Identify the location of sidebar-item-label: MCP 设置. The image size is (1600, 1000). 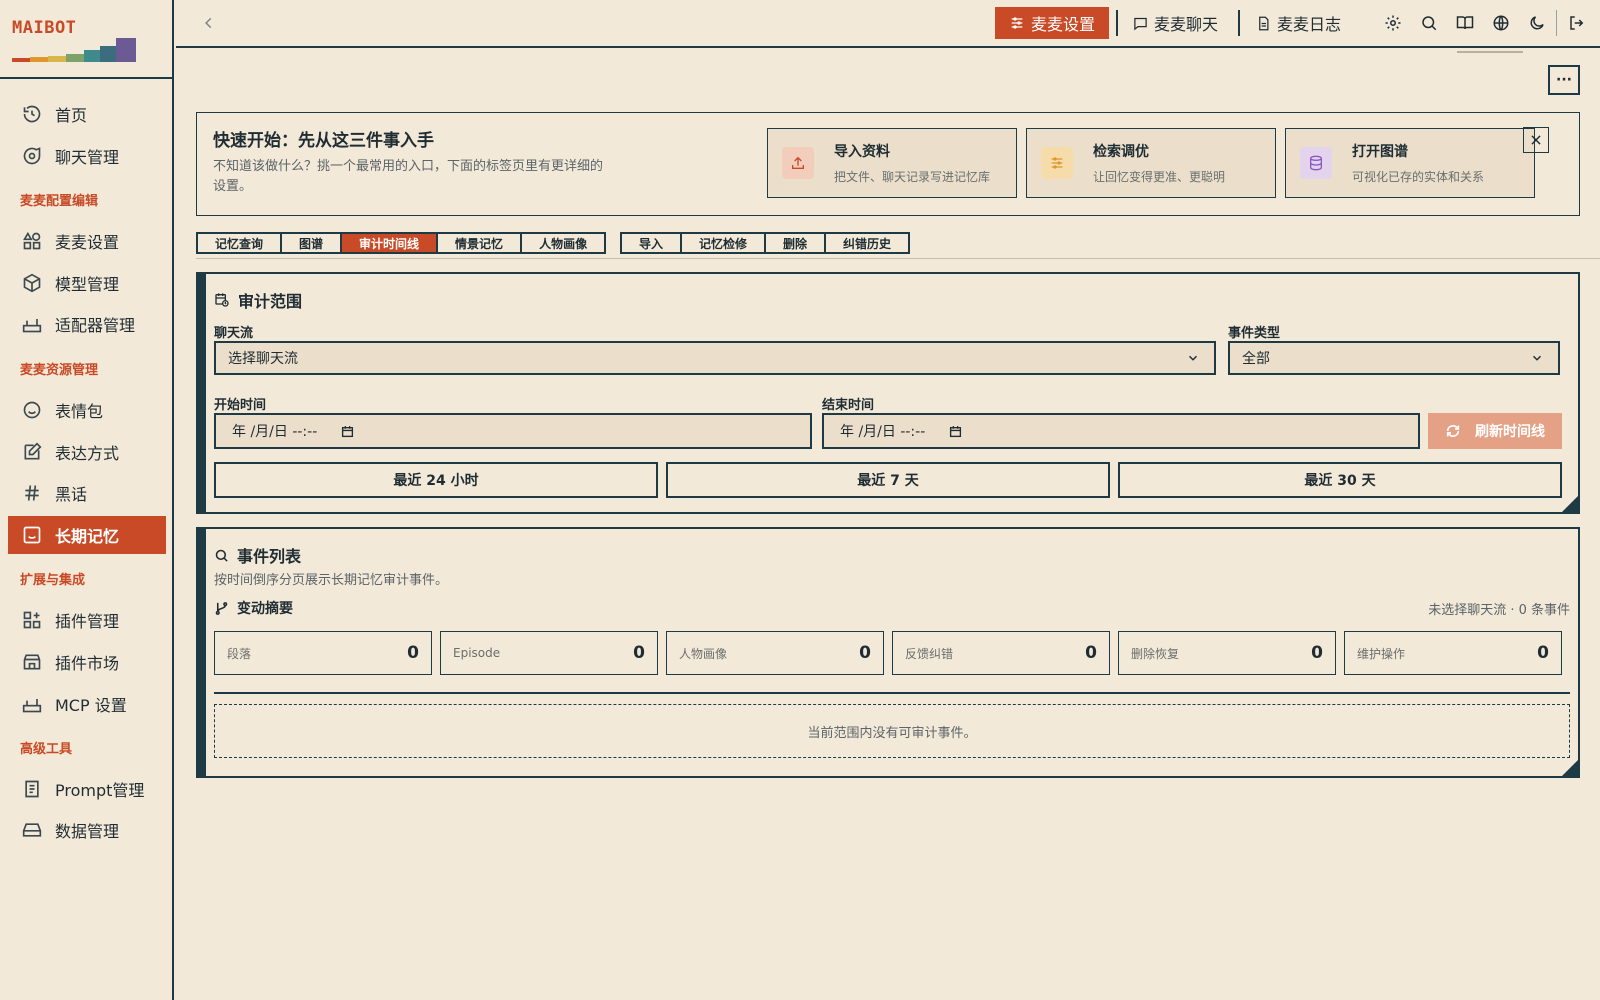
(91, 705).